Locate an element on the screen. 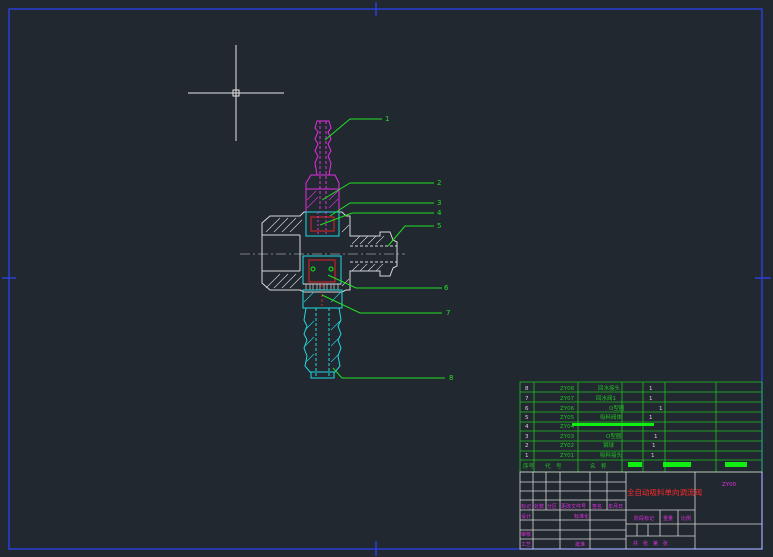  callout-3: 3 is located at coordinates (439, 203).